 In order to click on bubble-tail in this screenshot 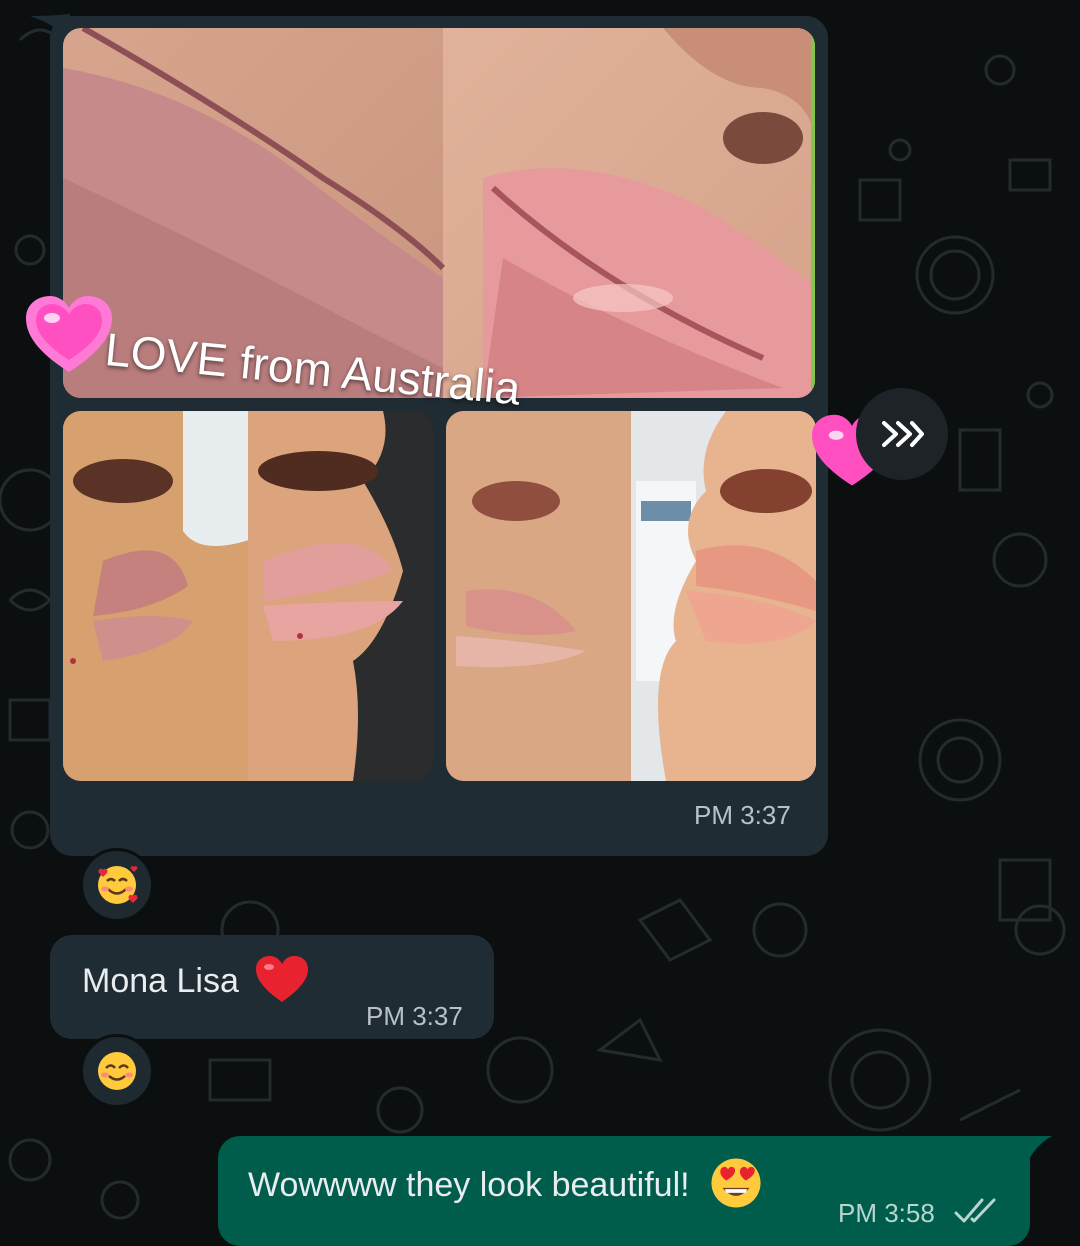, I will do `click(1031, 1151)`.